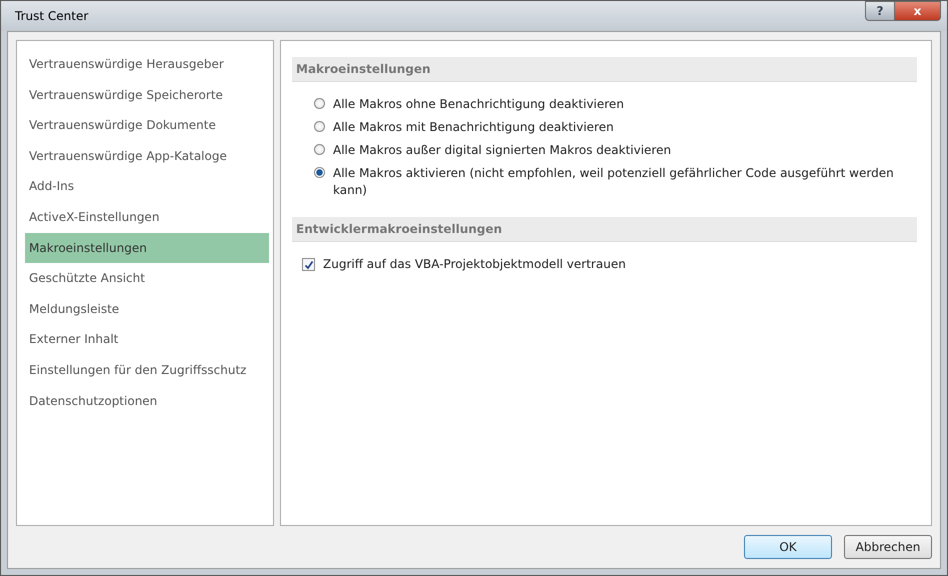  What do you see at coordinates (147, 217) in the screenshot?
I see `sidebar-item: ActiveX-Einstellungen` at bounding box center [147, 217].